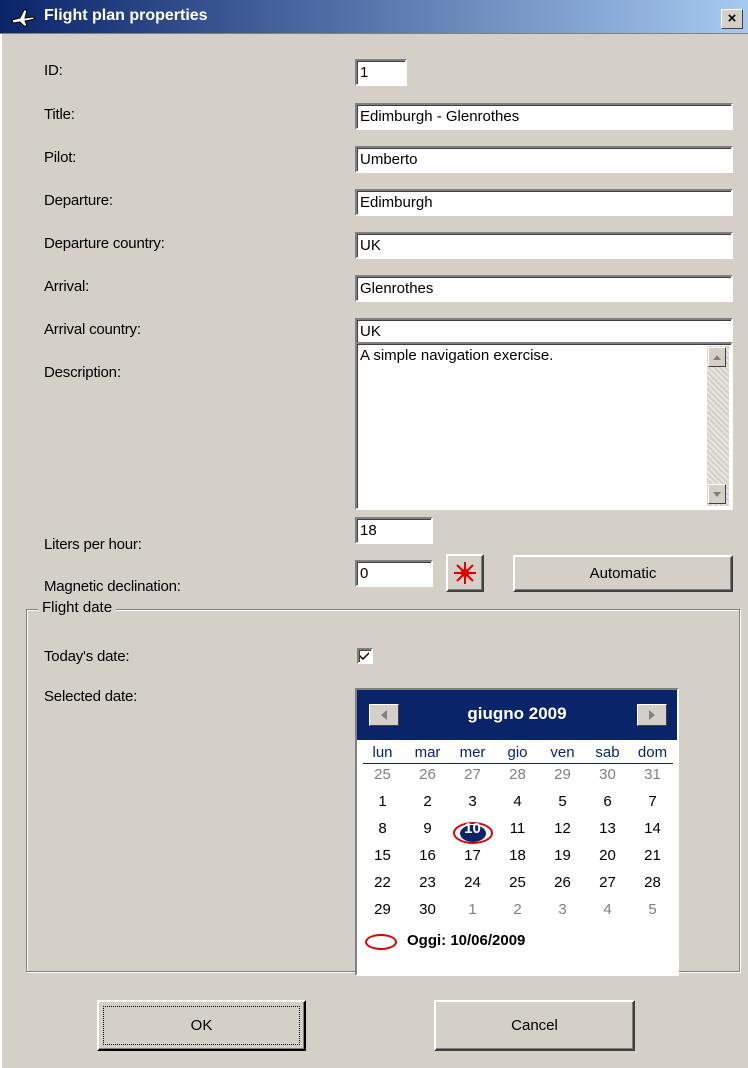  I want to click on departure-country-field: UK, so click(544, 245).